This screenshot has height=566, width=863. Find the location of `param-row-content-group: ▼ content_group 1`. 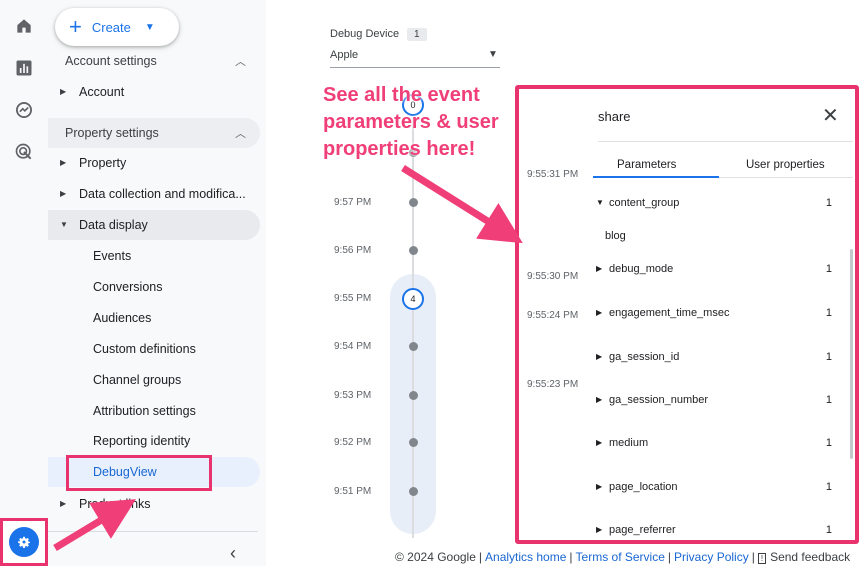

param-row-content-group: ▼ content_group 1 is located at coordinates (715, 205).